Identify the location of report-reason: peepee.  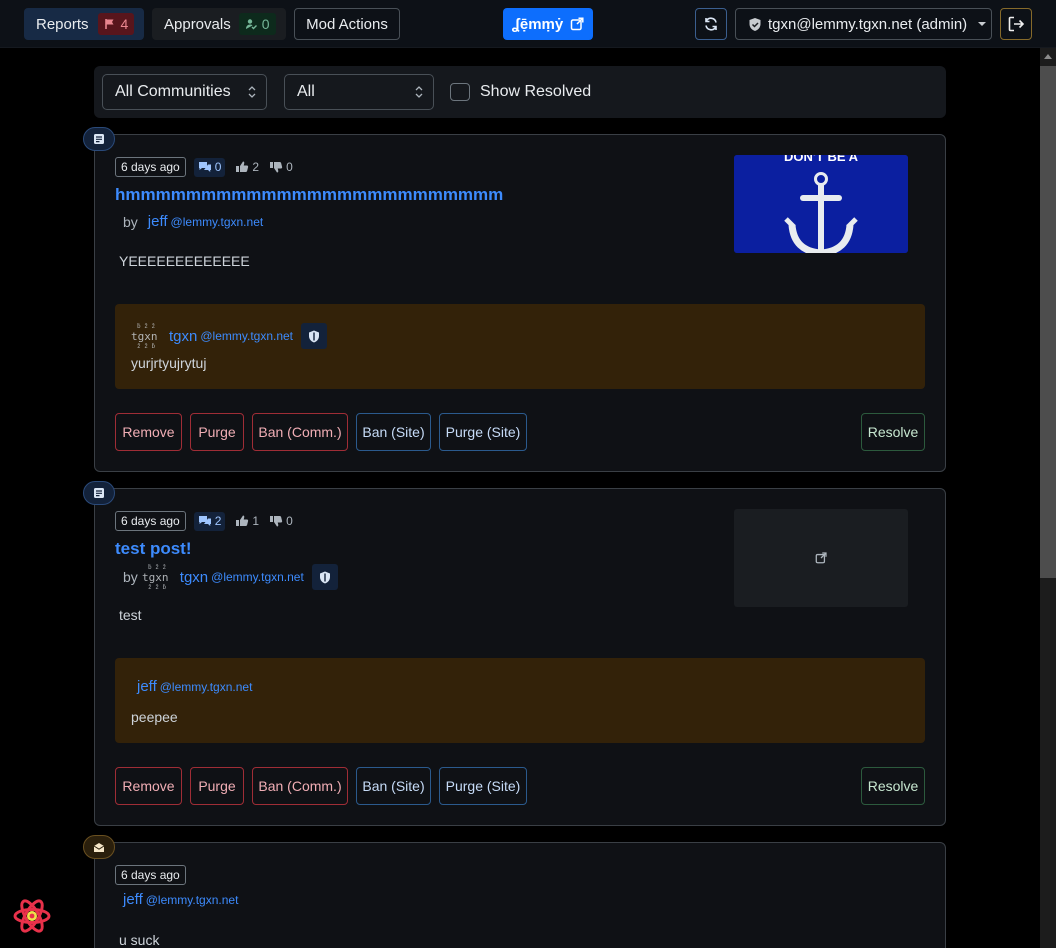
(154, 717).